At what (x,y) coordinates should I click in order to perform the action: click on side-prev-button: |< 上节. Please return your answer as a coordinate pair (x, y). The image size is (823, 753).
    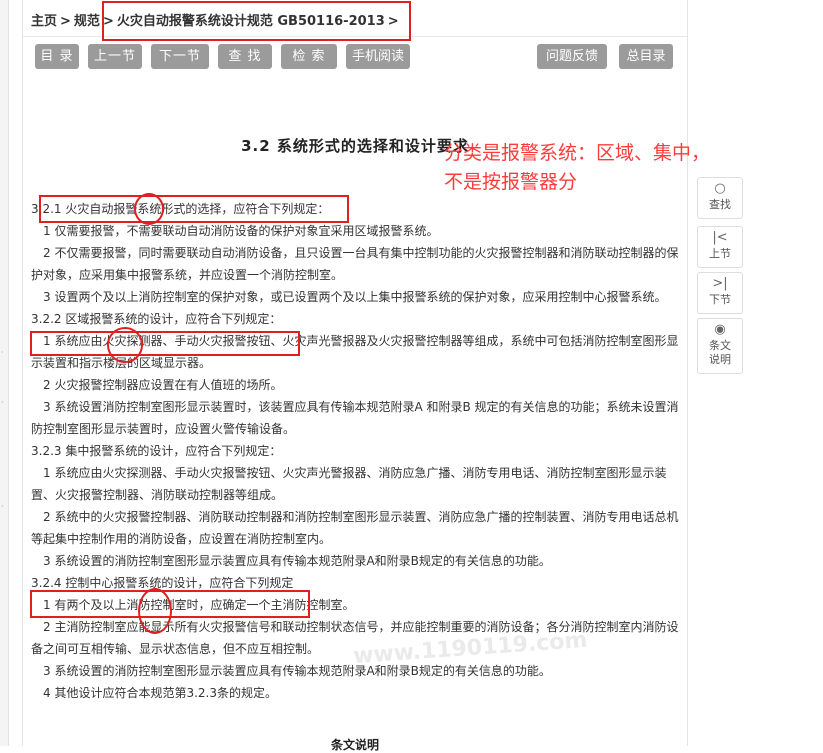
    Looking at the image, I should click on (720, 247).